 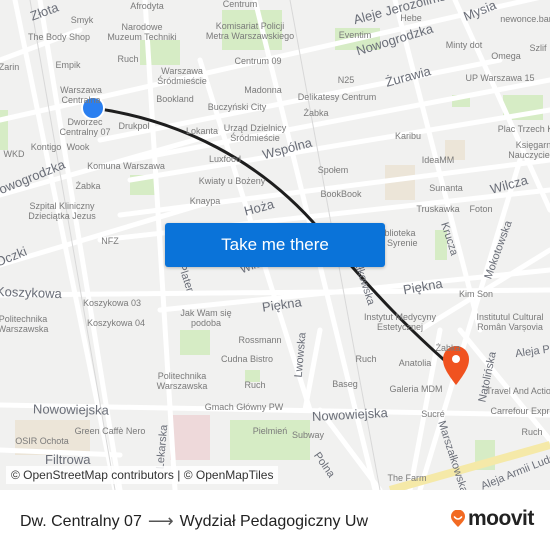 I want to click on poi-label: Lokanta, so click(x=202, y=131).